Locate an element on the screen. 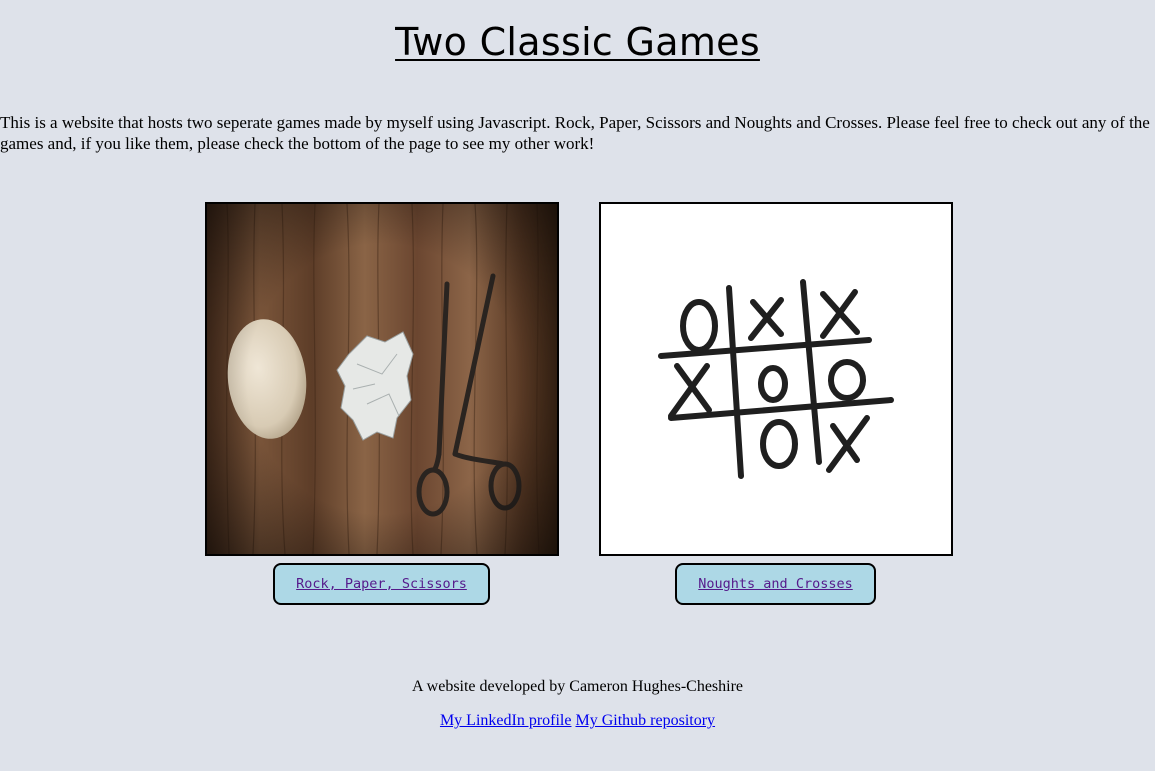  linkedin-link: My LinkedIn profile is located at coordinates (506, 720).